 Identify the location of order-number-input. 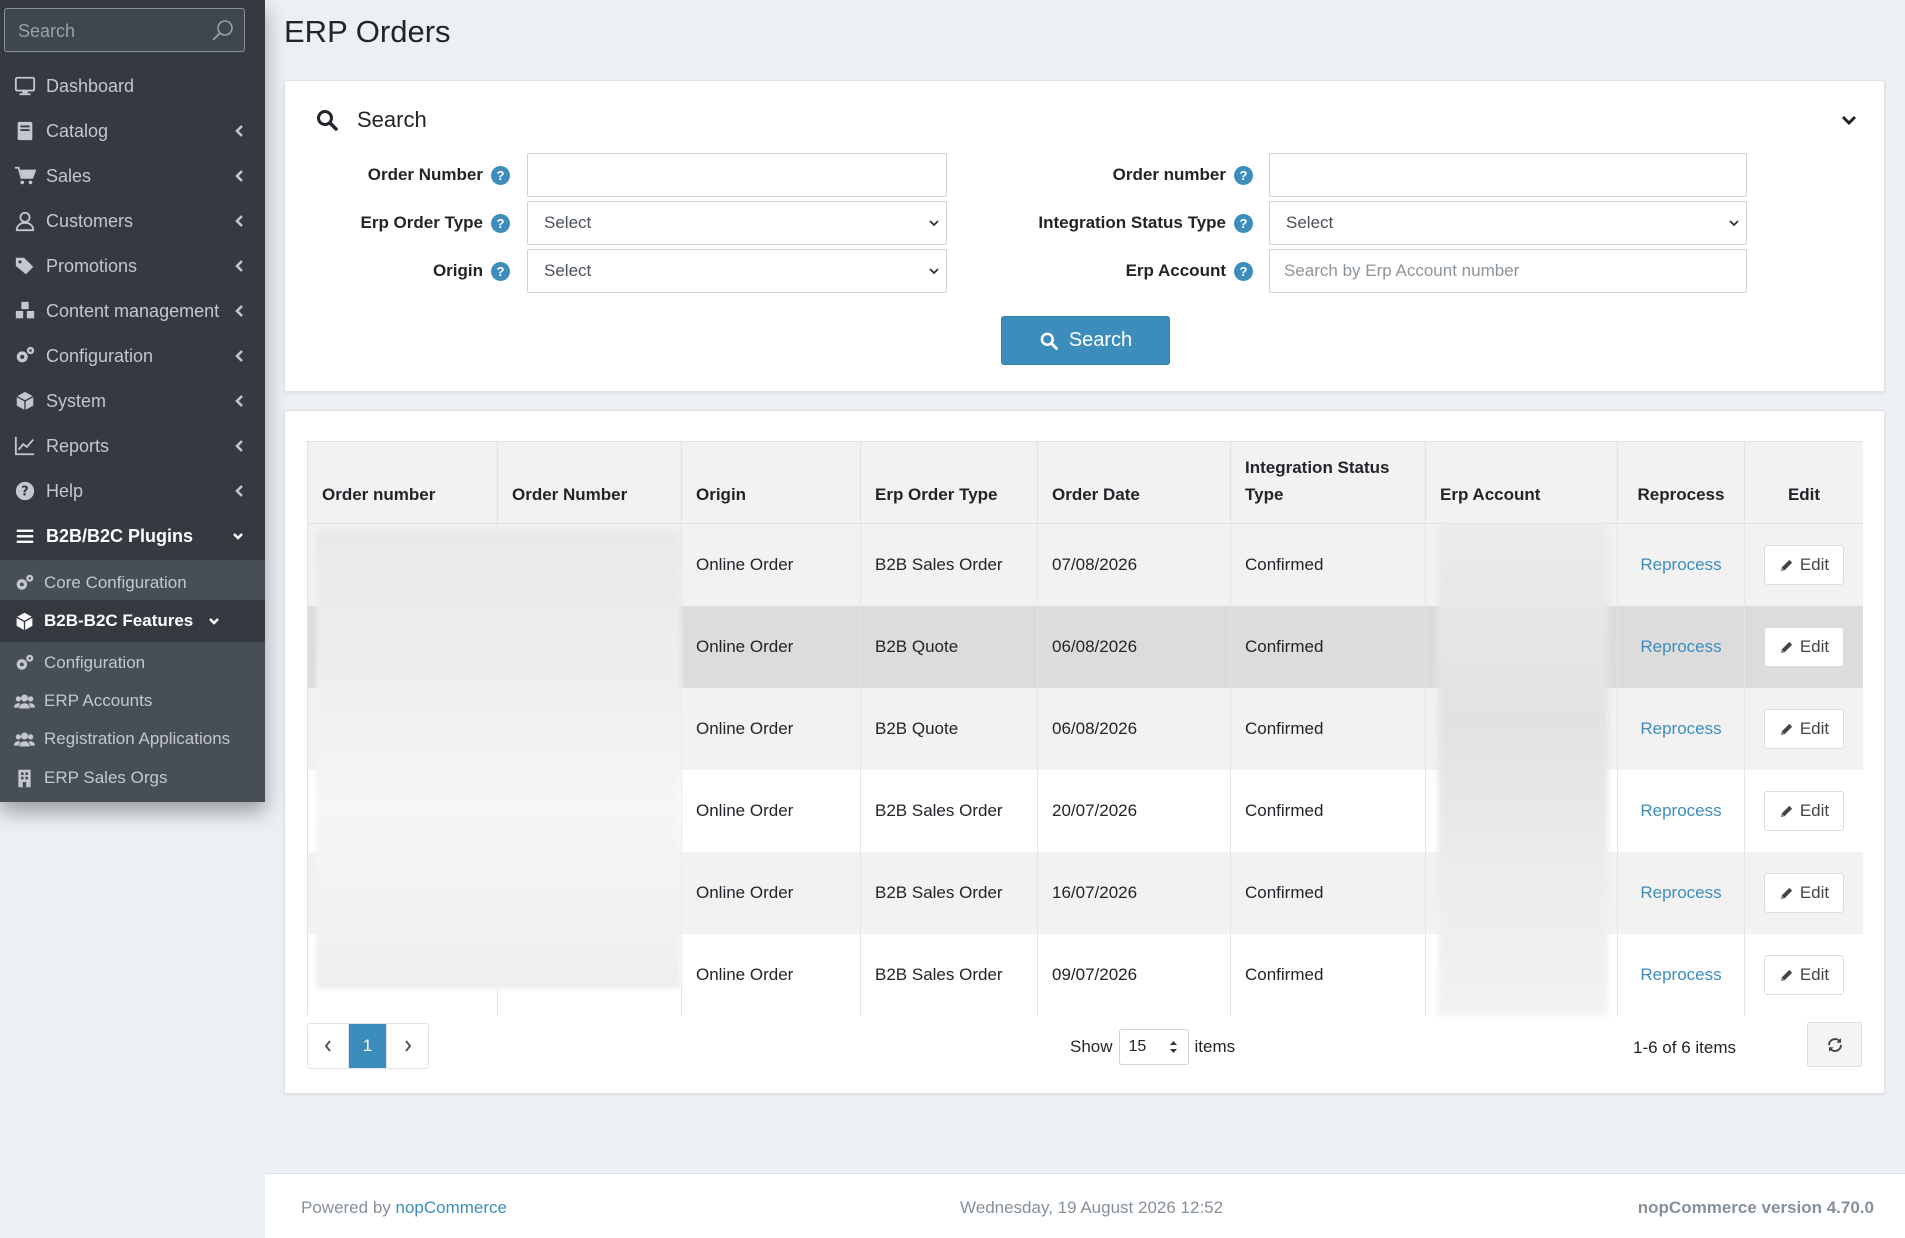
(737, 175).